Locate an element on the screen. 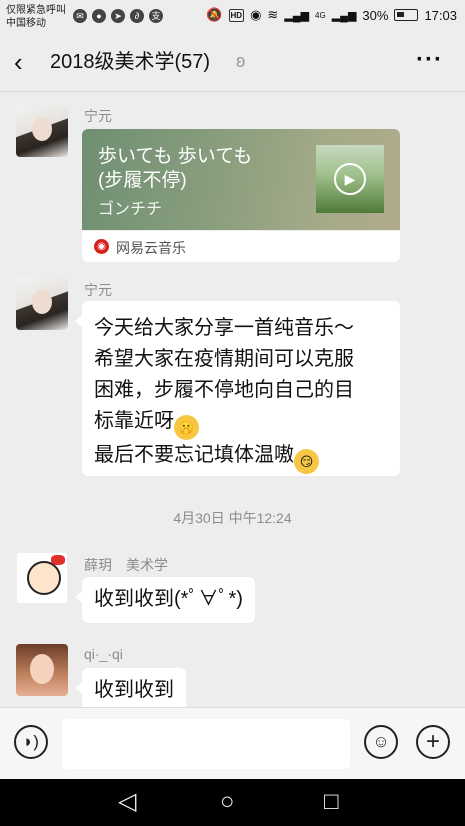 This screenshot has width=465, height=826. play-icon: ▶ is located at coordinates (350, 179).